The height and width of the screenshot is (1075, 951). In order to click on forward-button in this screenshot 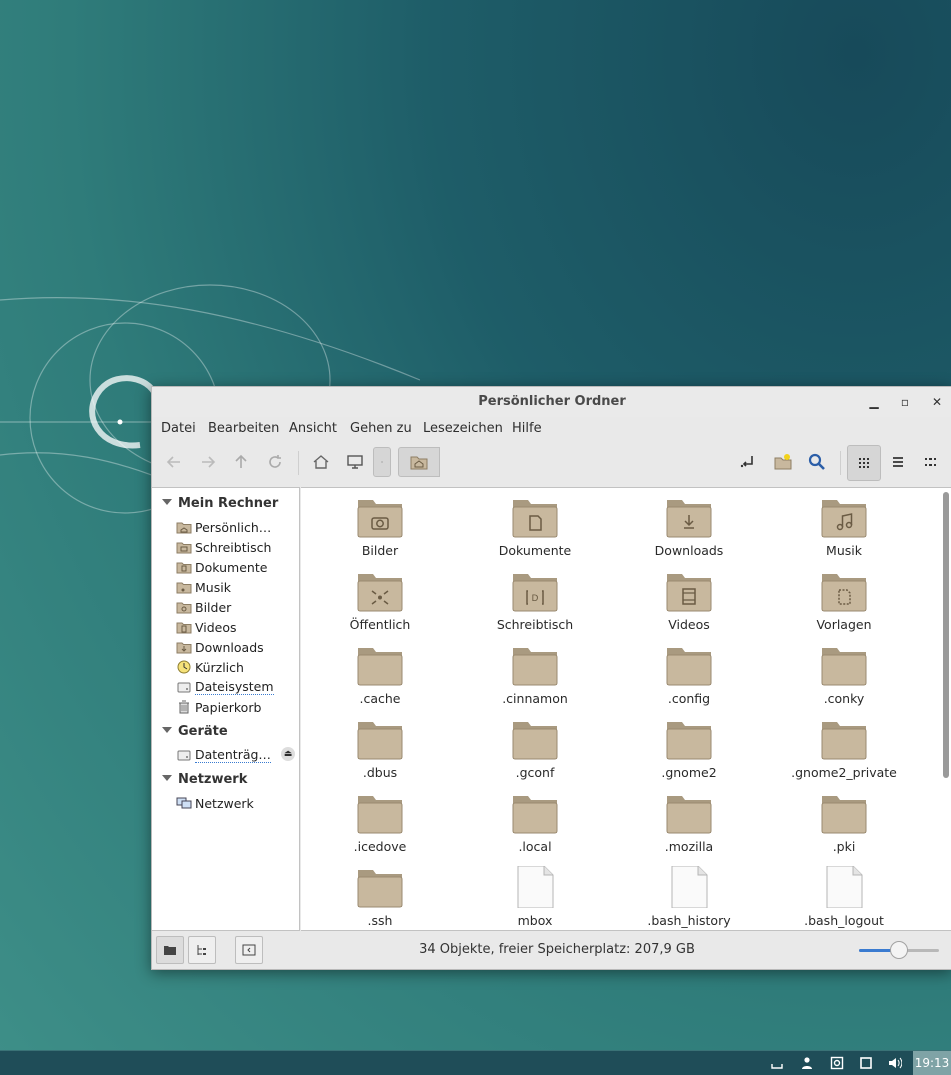, I will do `click(208, 462)`.